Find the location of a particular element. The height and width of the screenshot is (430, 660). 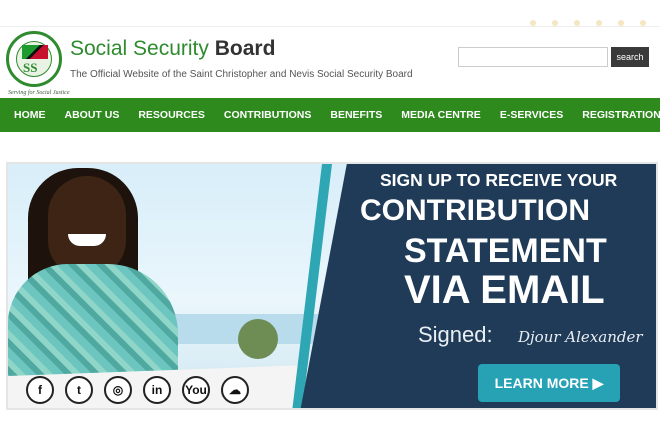

facebook-icon: f is located at coordinates (40, 390).